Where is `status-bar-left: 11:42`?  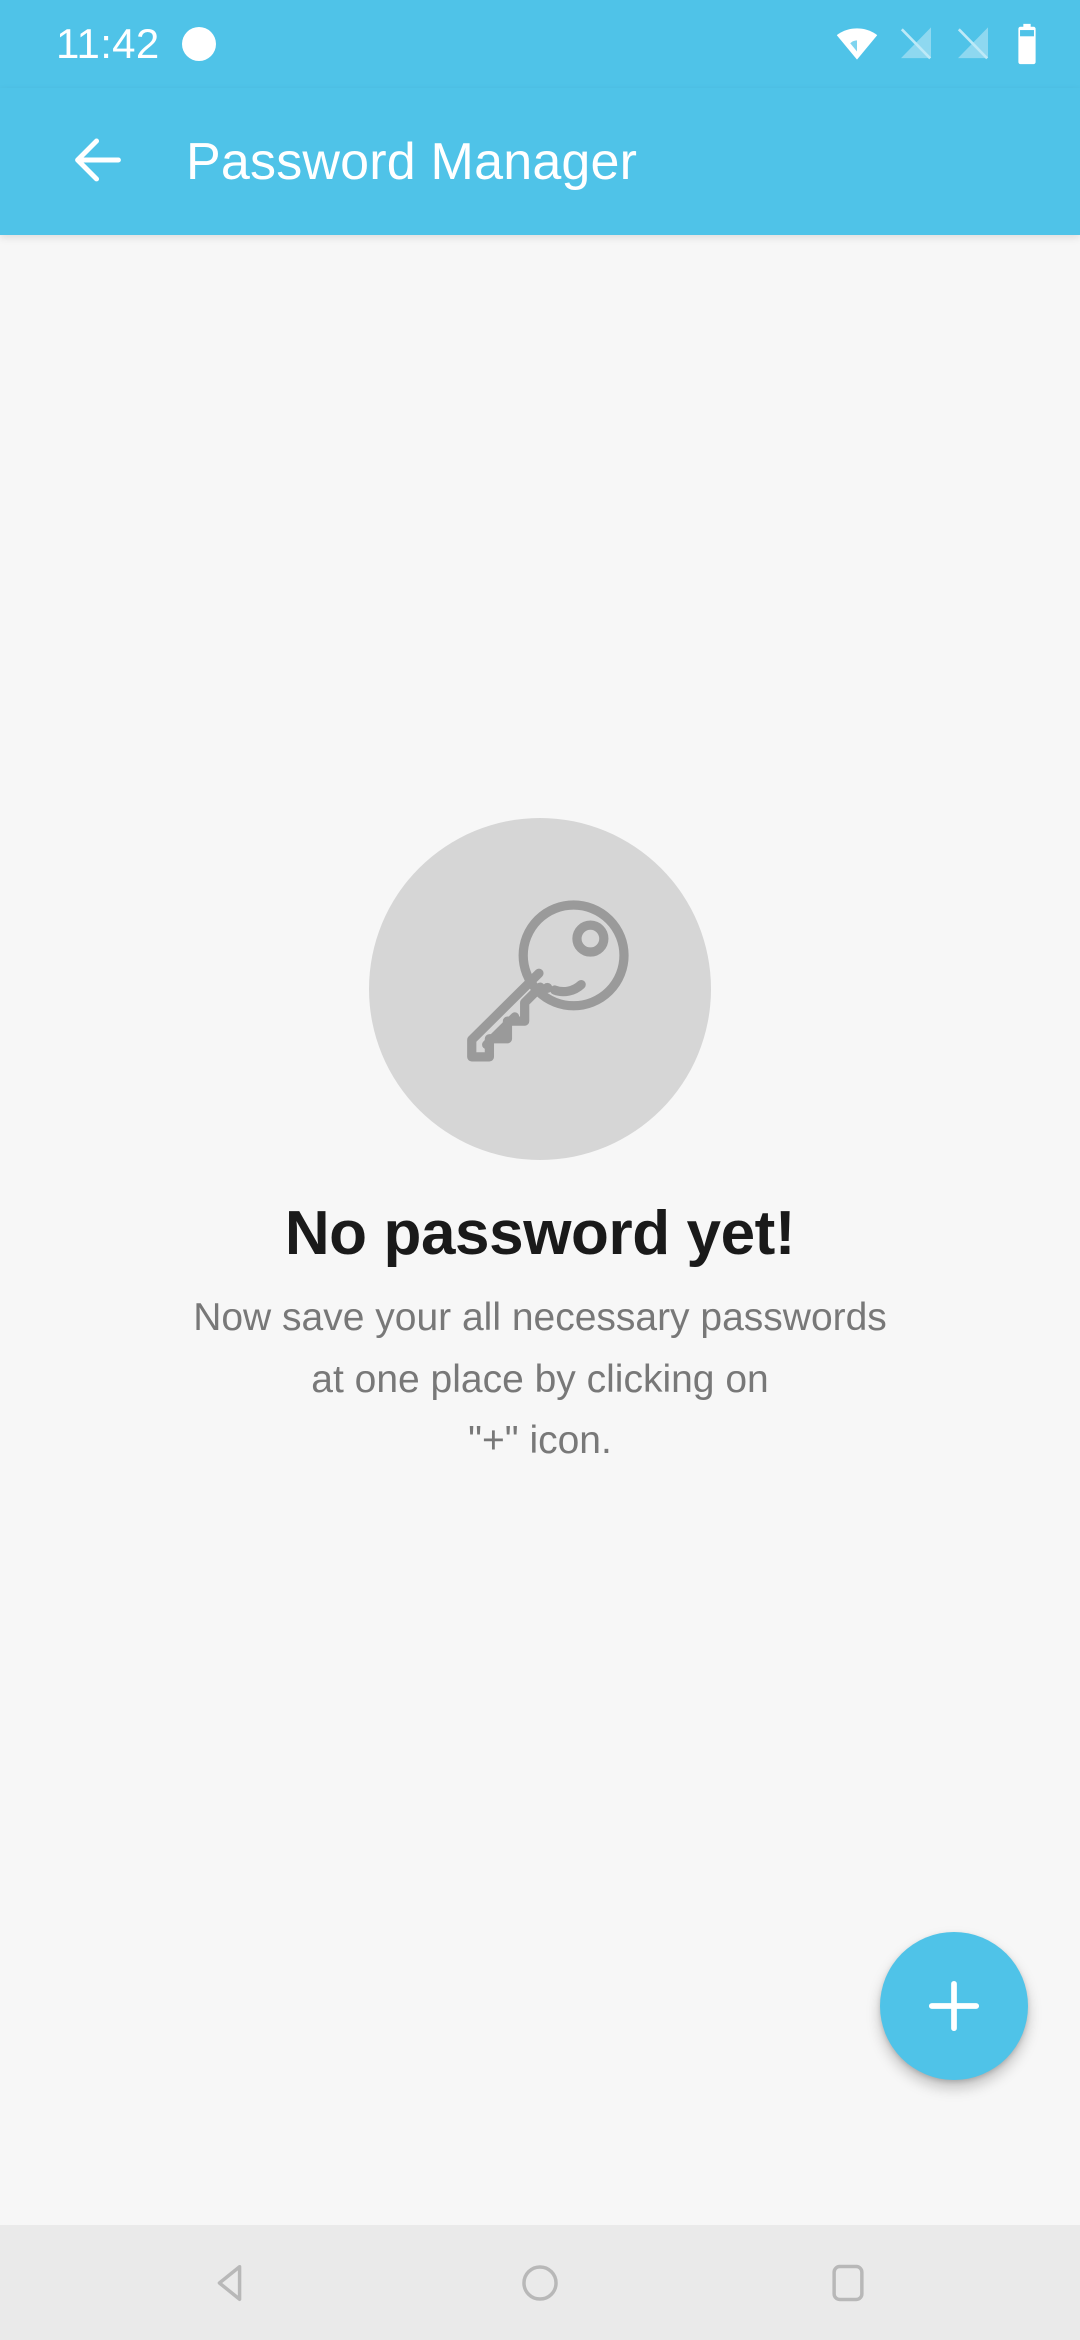 status-bar-left: 11:42 is located at coordinates (136, 44).